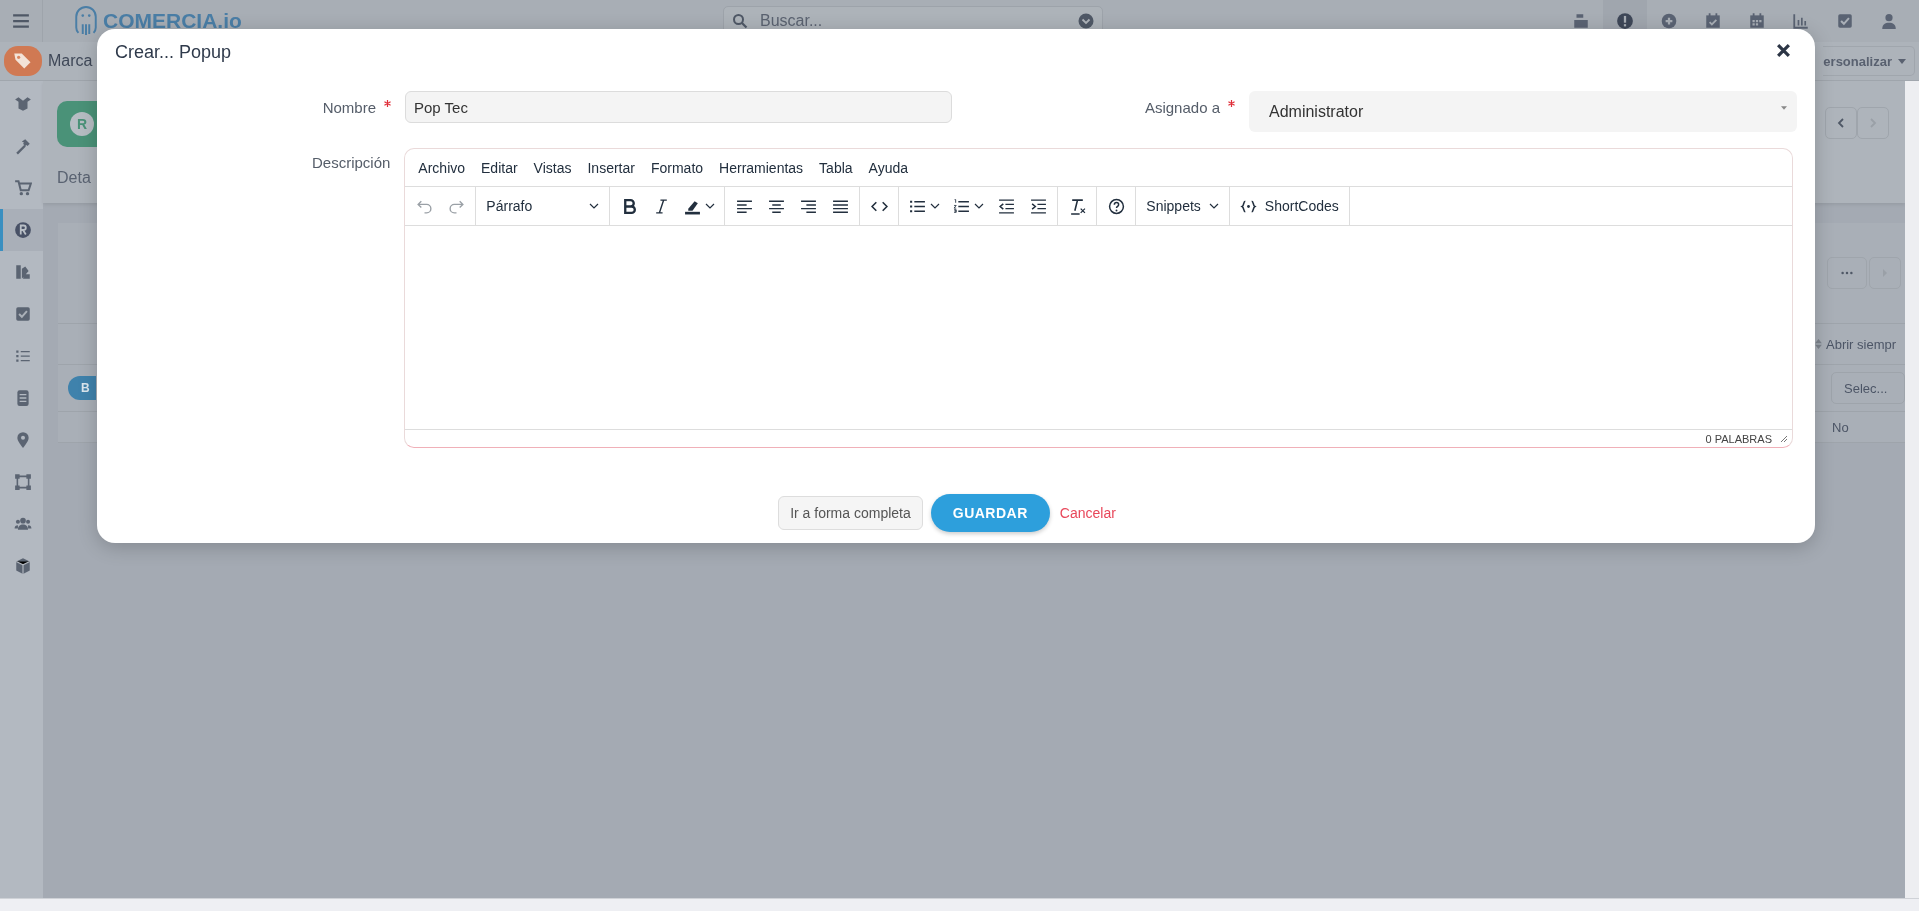 Image resolution: width=1919 pixels, height=911 pixels. Describe the element at coordinates (1847, 273) in the screenshot. I see `ellipsis-icon` at that location.